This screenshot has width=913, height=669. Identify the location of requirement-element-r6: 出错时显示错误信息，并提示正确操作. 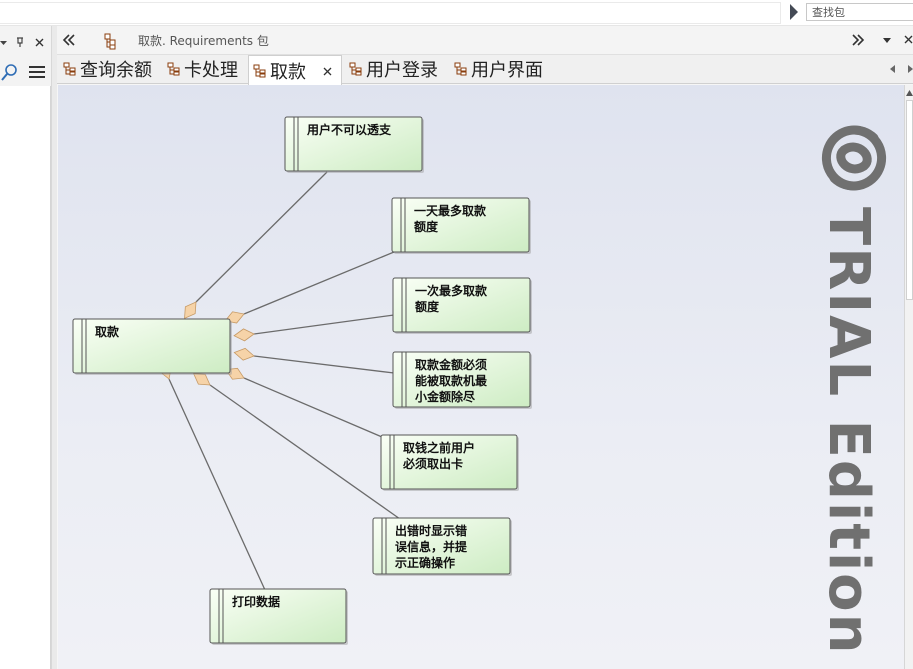
(442, 546).